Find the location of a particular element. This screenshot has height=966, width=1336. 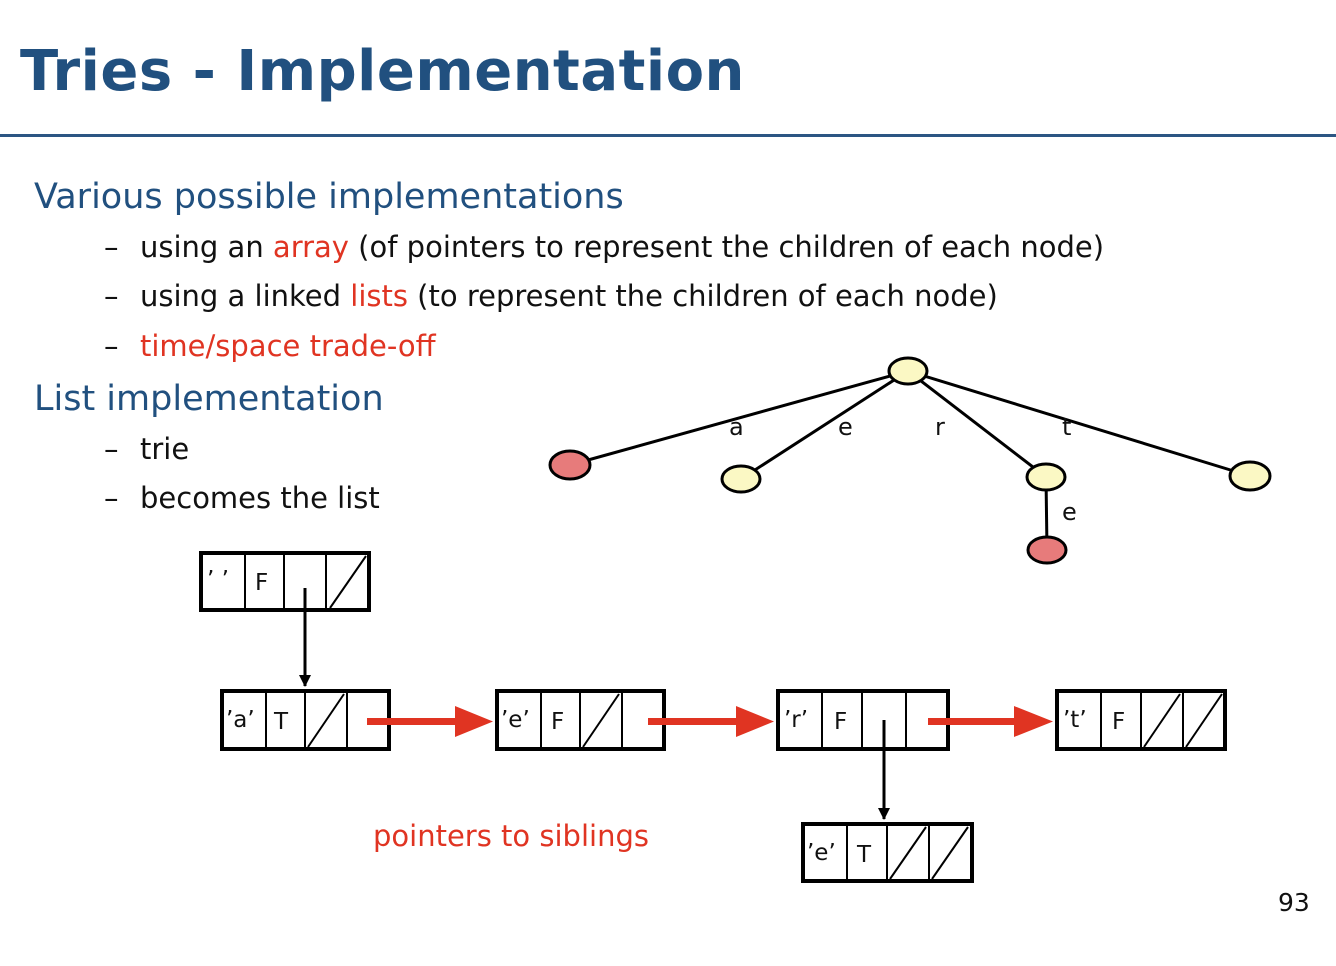

tree-node-r is located at coordinates (1046, 477).